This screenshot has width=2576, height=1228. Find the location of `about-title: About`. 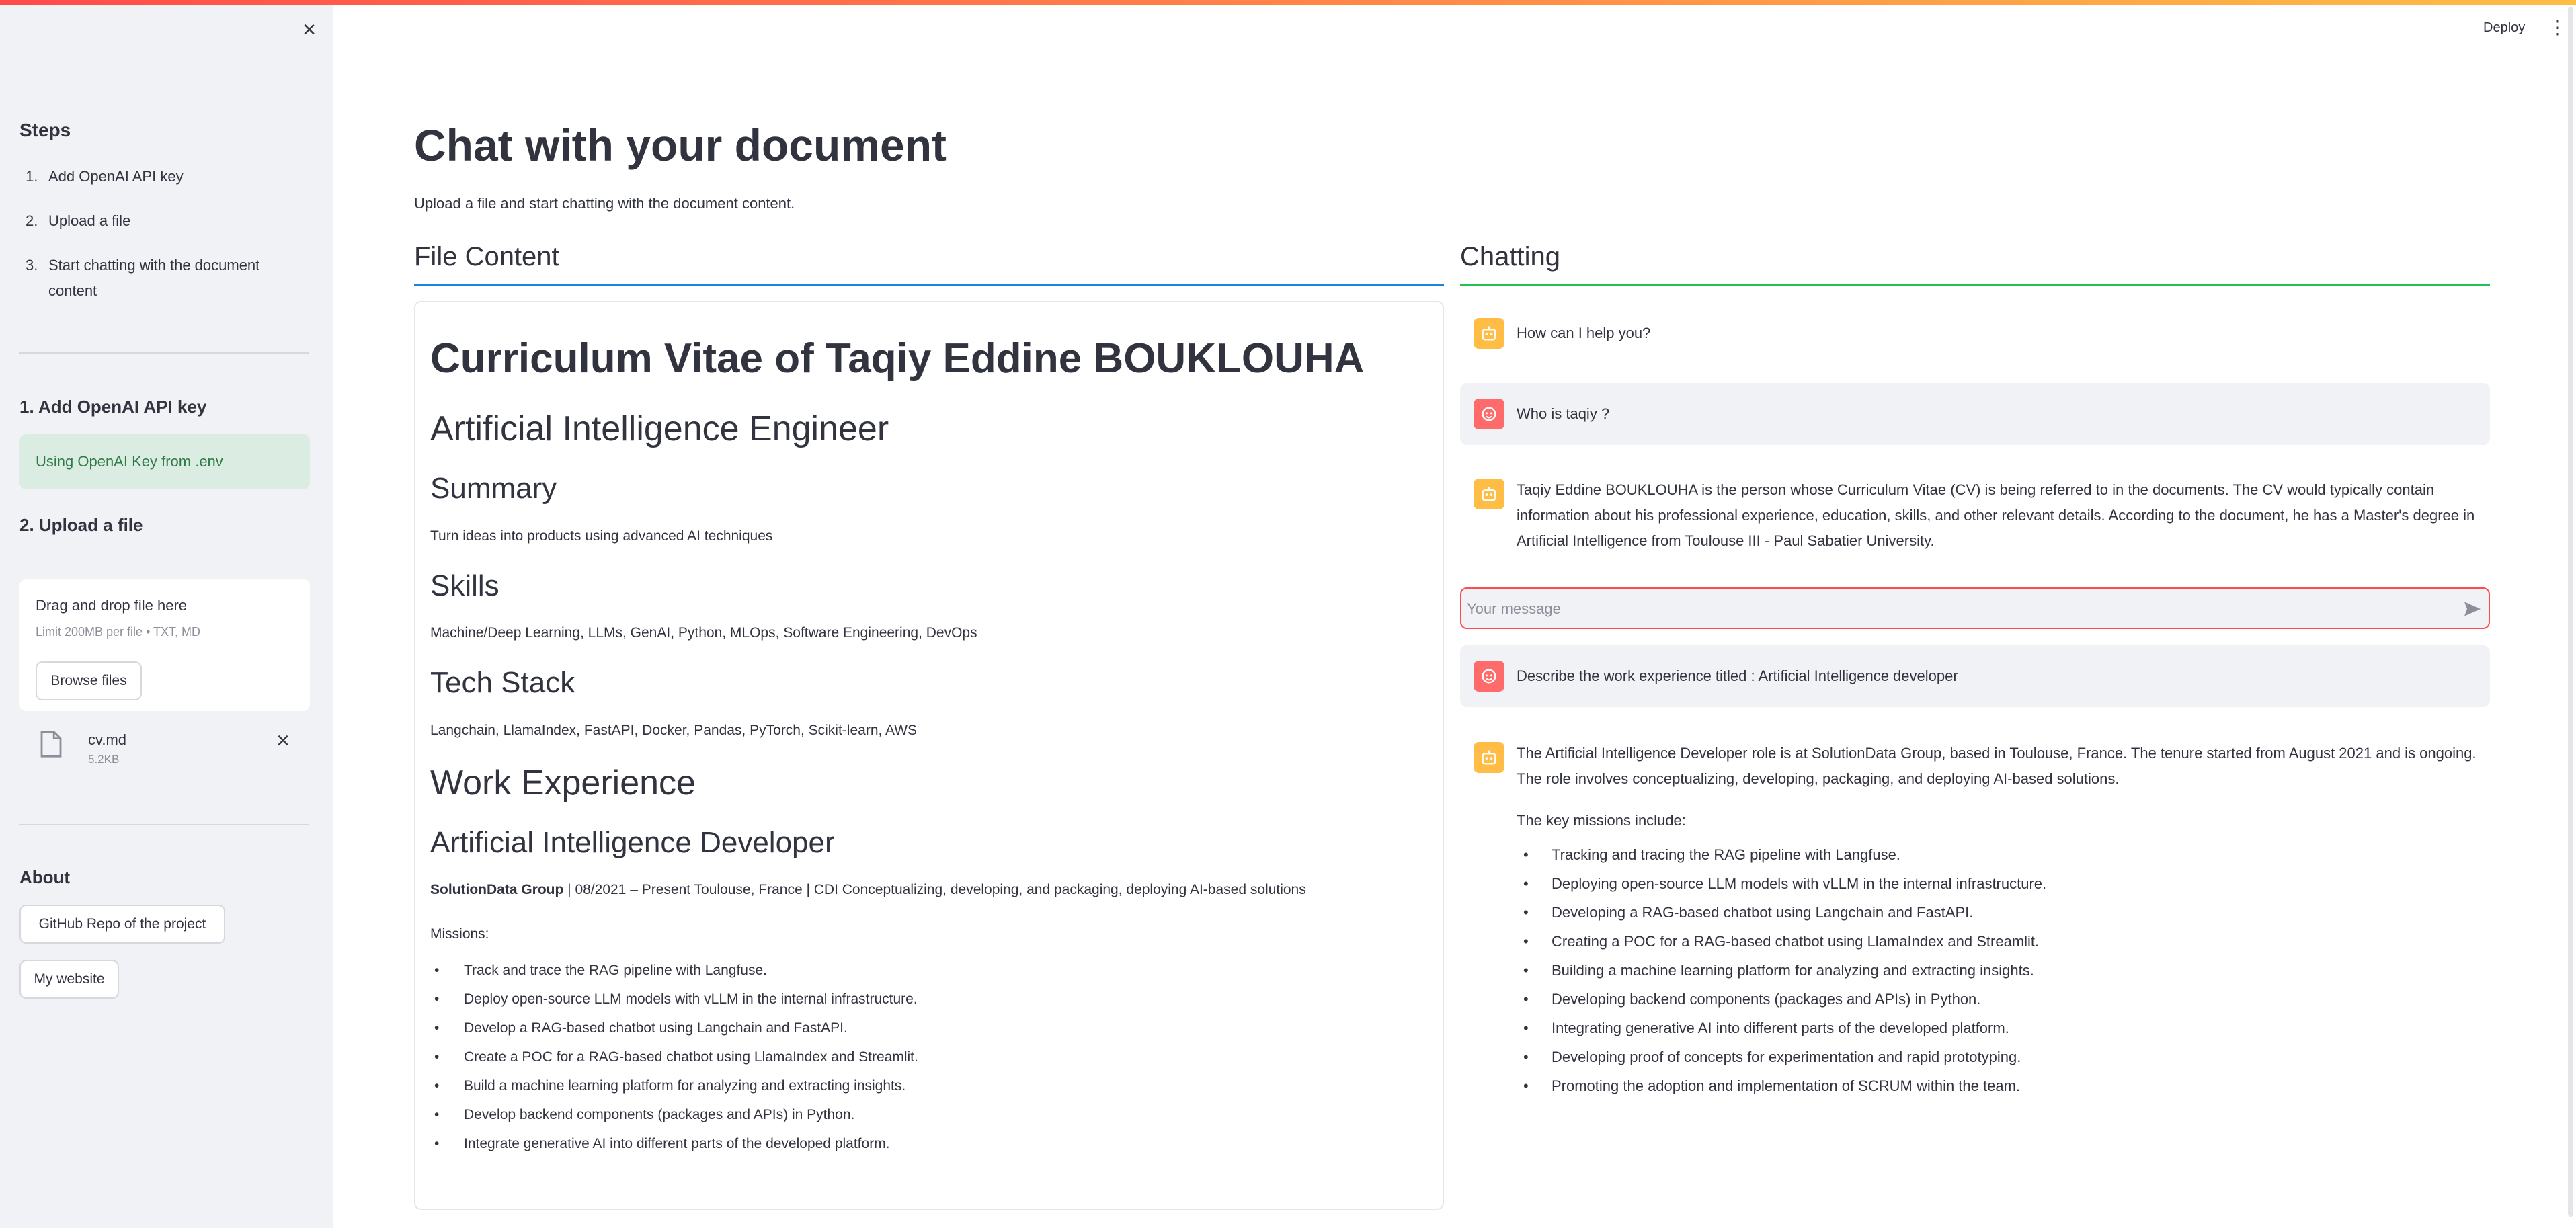

about-title: About is located at coordinates (45, 877).